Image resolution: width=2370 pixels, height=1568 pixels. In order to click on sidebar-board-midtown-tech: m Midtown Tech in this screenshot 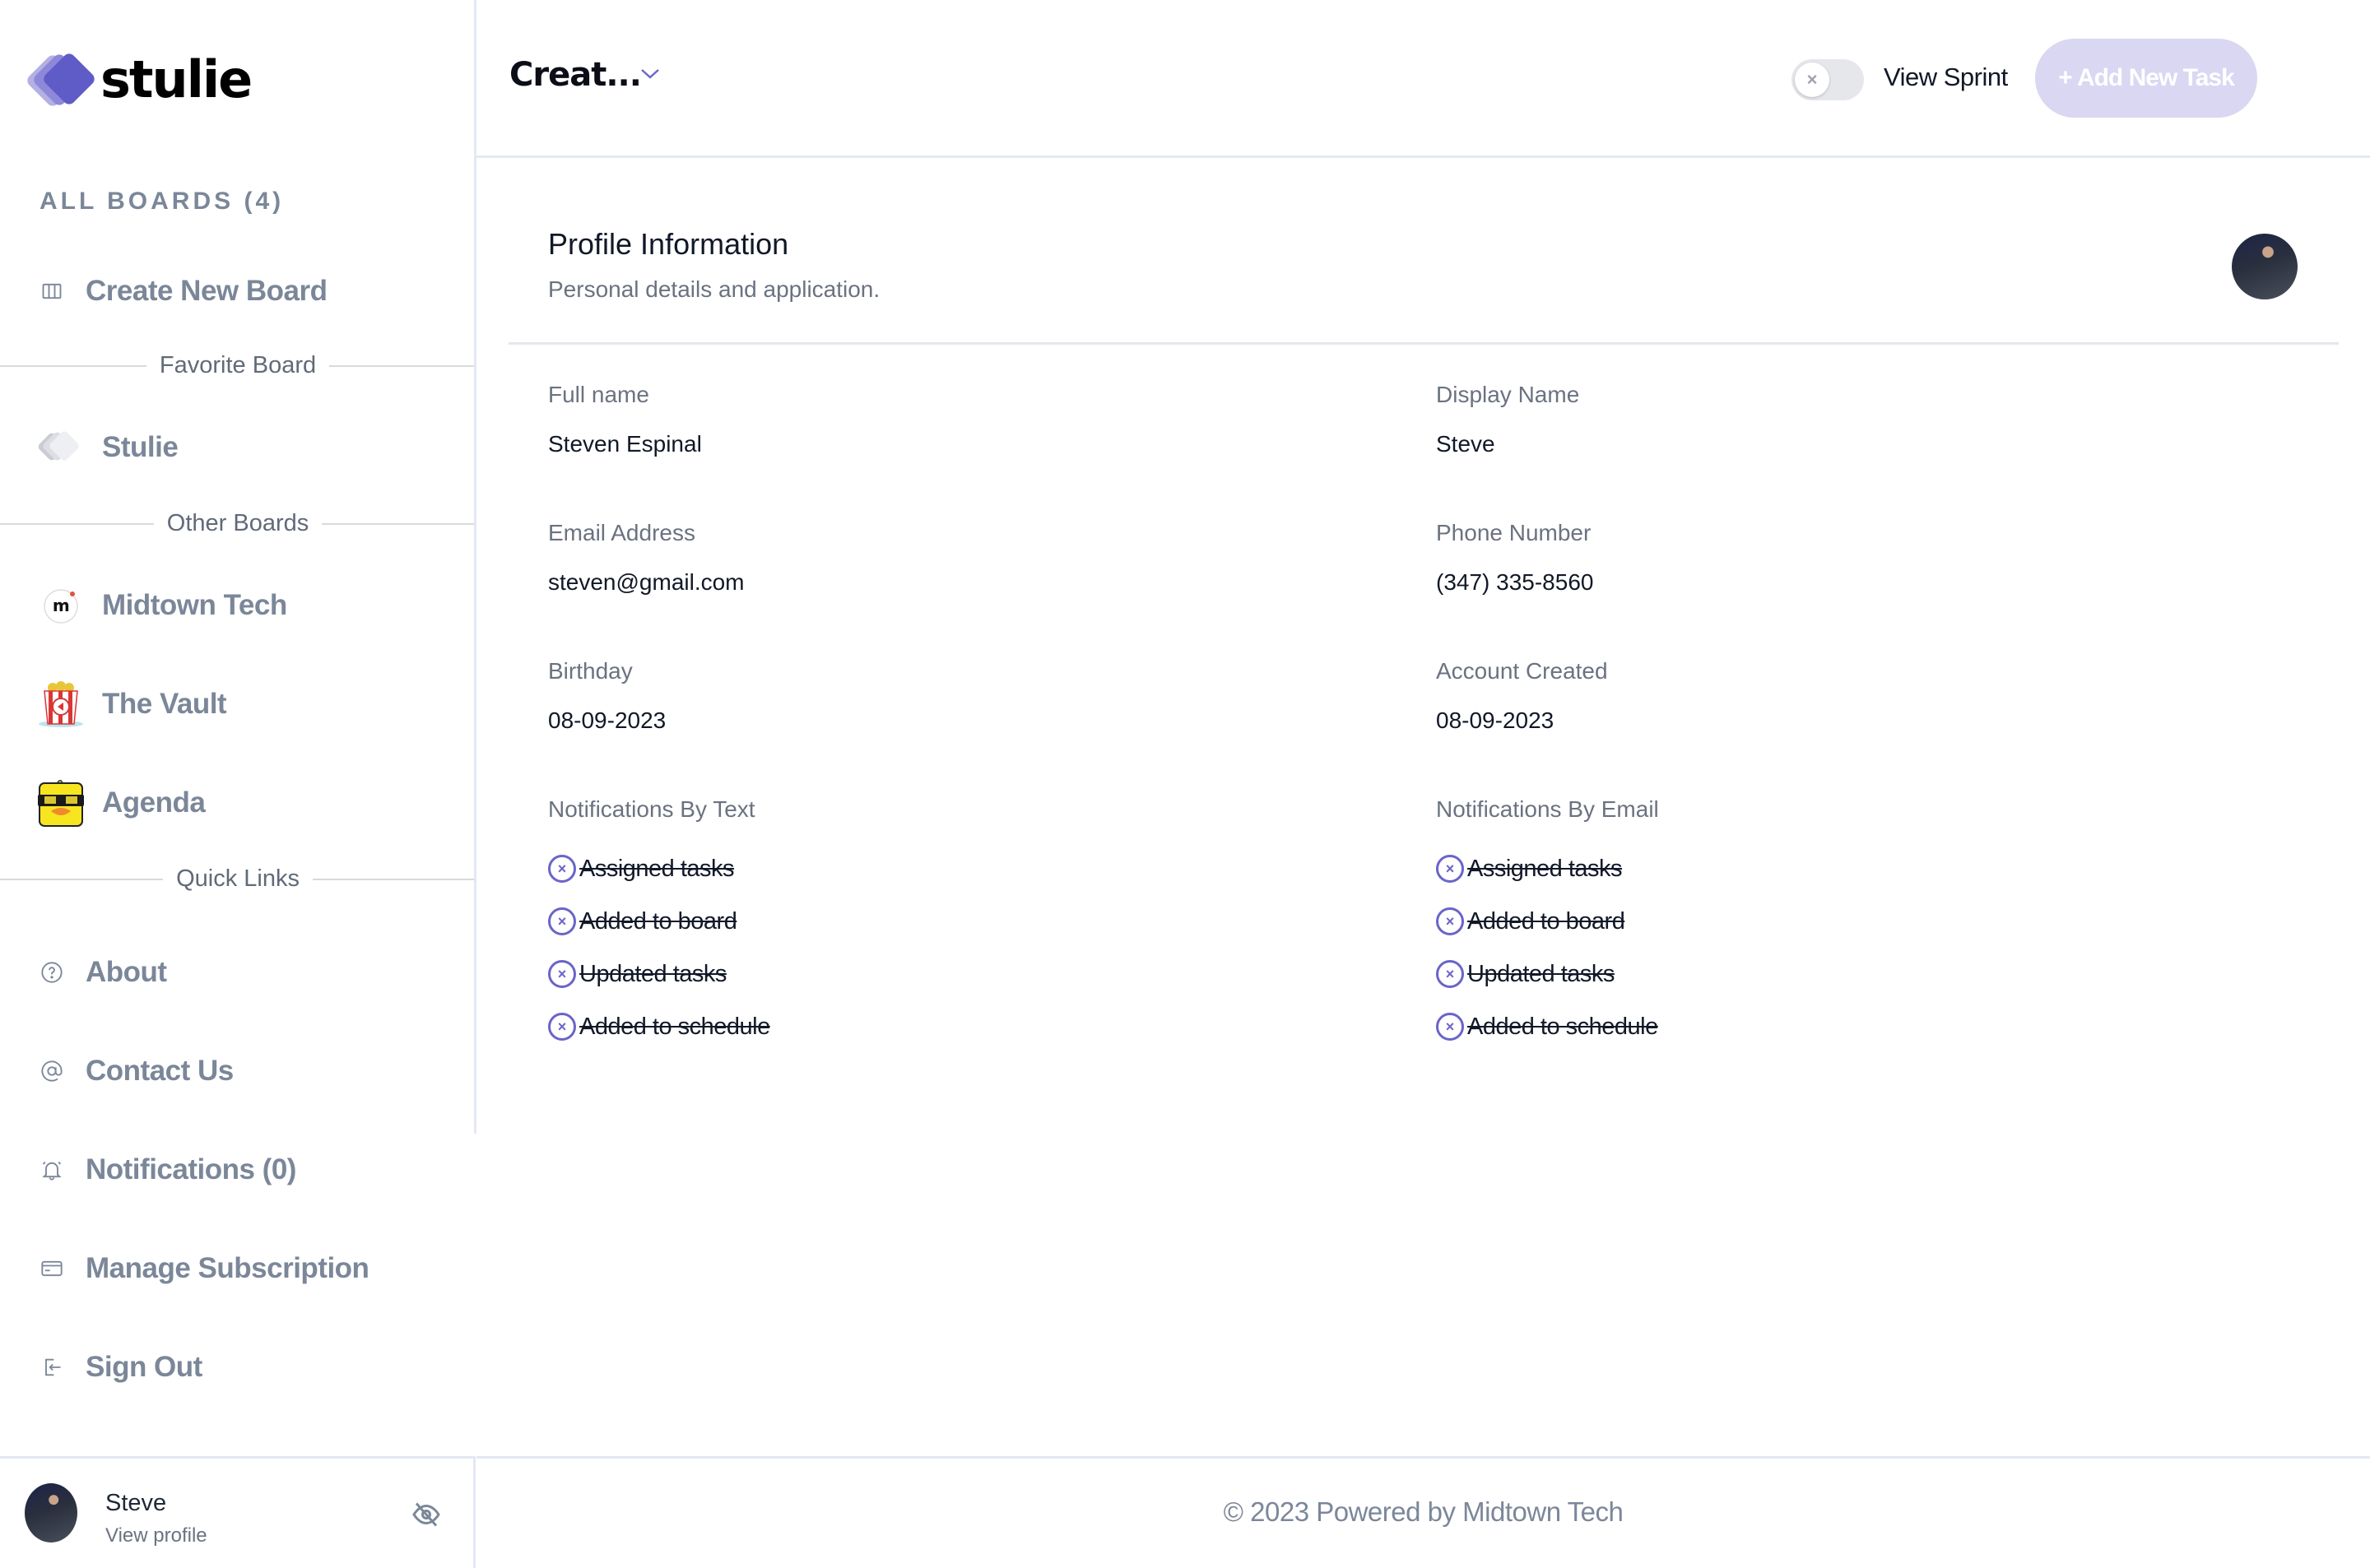, I will do `click(161, 605)`.